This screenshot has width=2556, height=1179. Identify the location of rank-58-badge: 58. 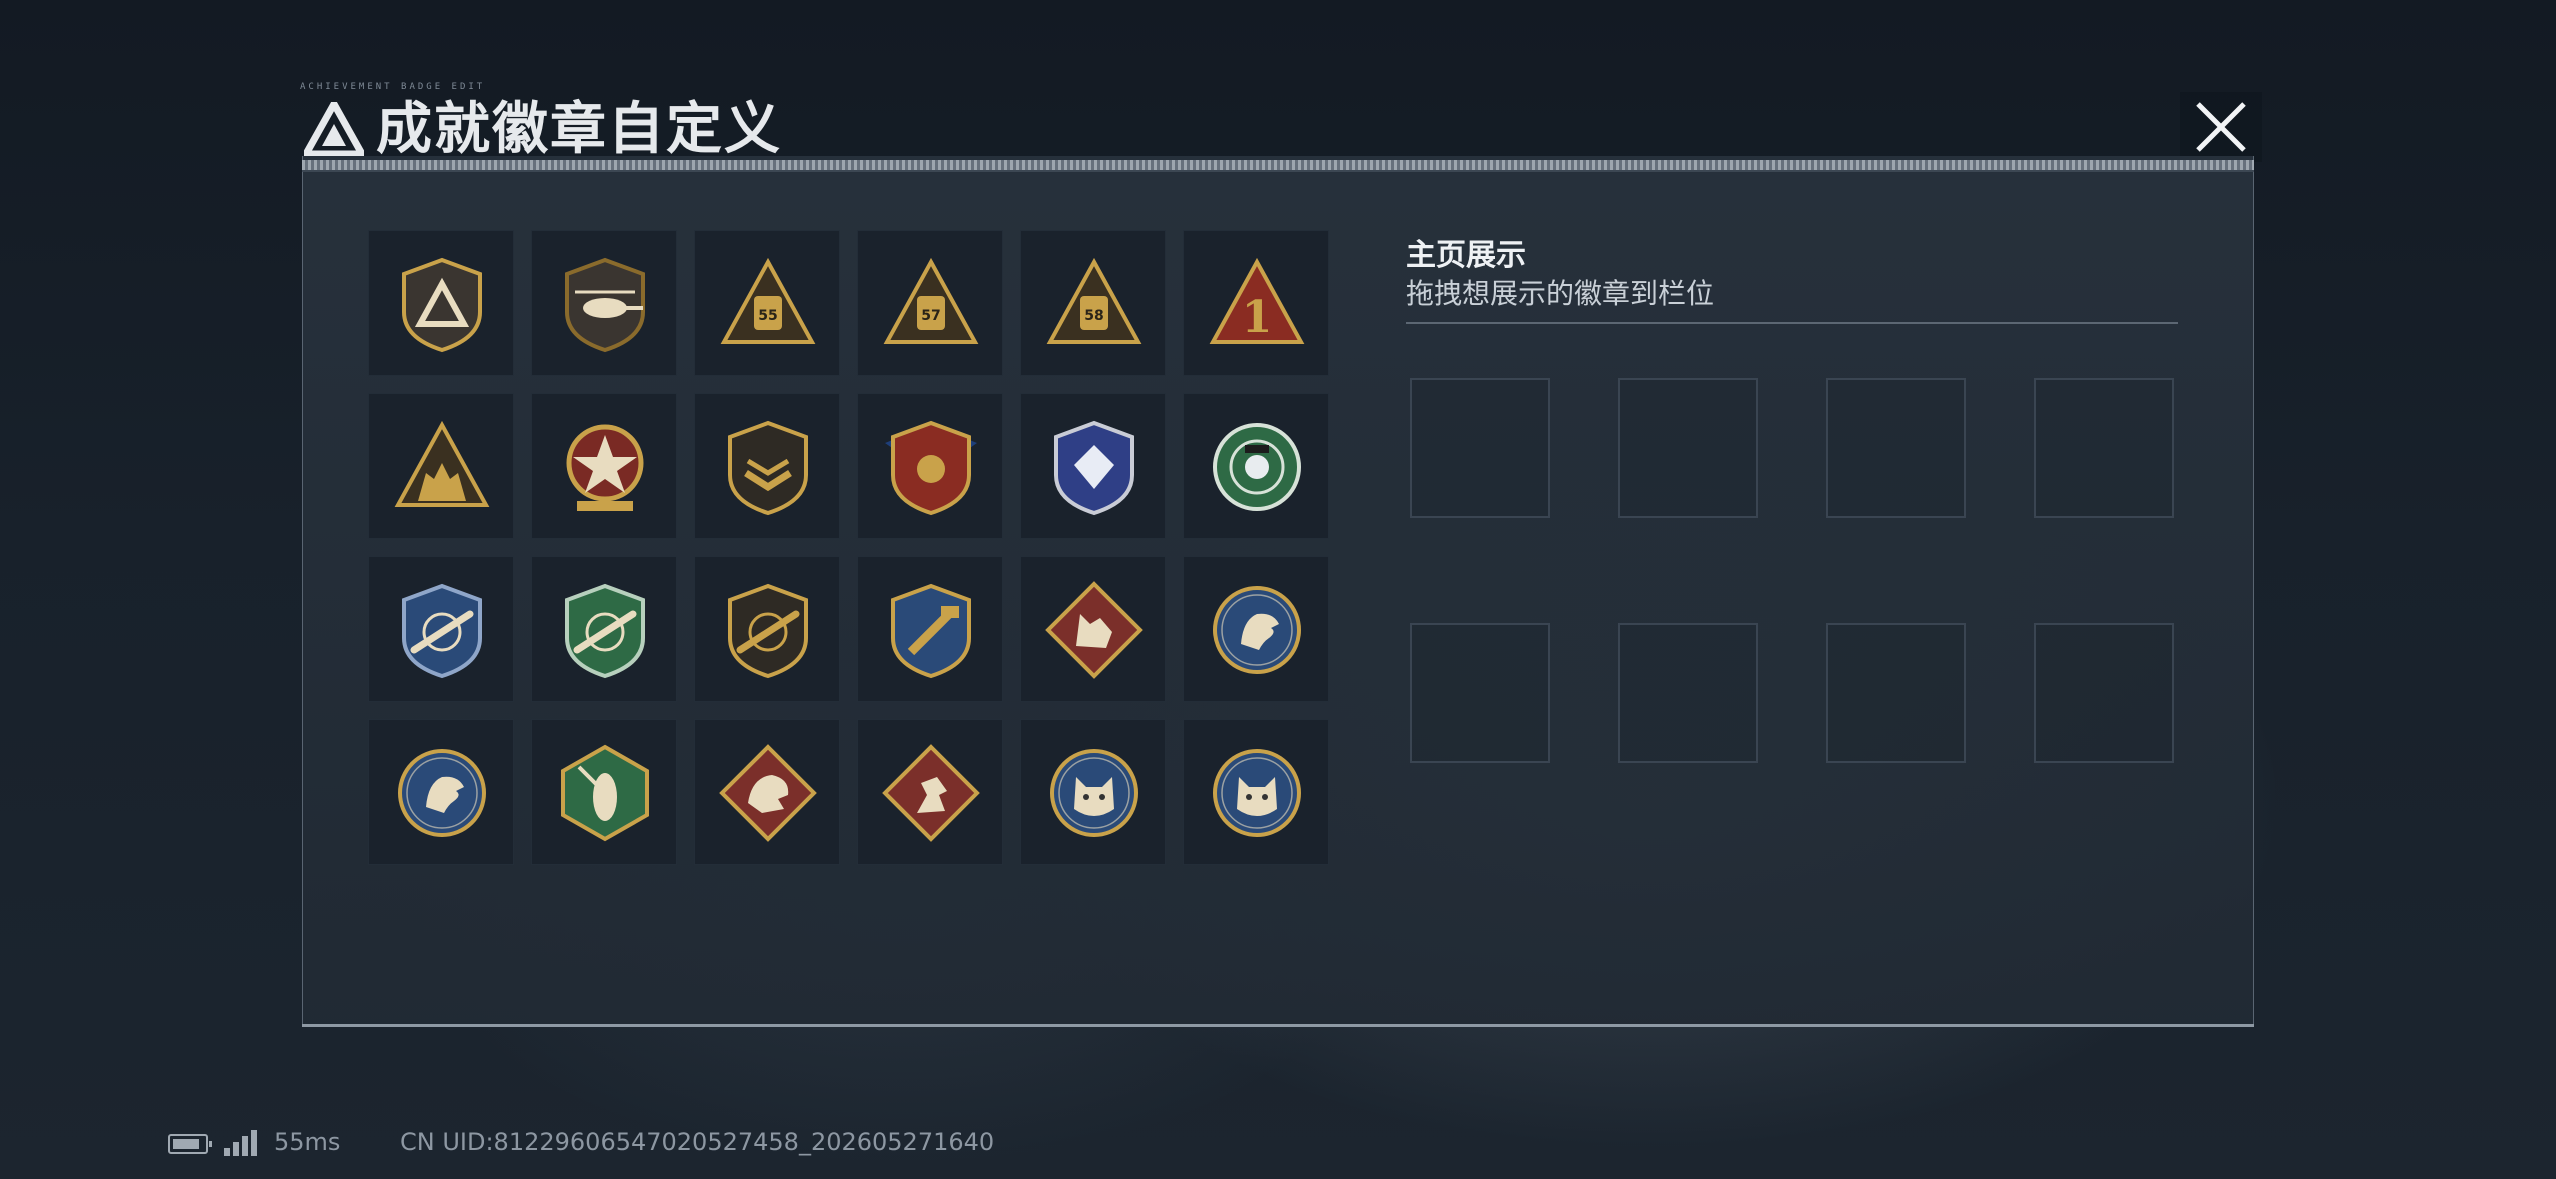
(1093, 303).